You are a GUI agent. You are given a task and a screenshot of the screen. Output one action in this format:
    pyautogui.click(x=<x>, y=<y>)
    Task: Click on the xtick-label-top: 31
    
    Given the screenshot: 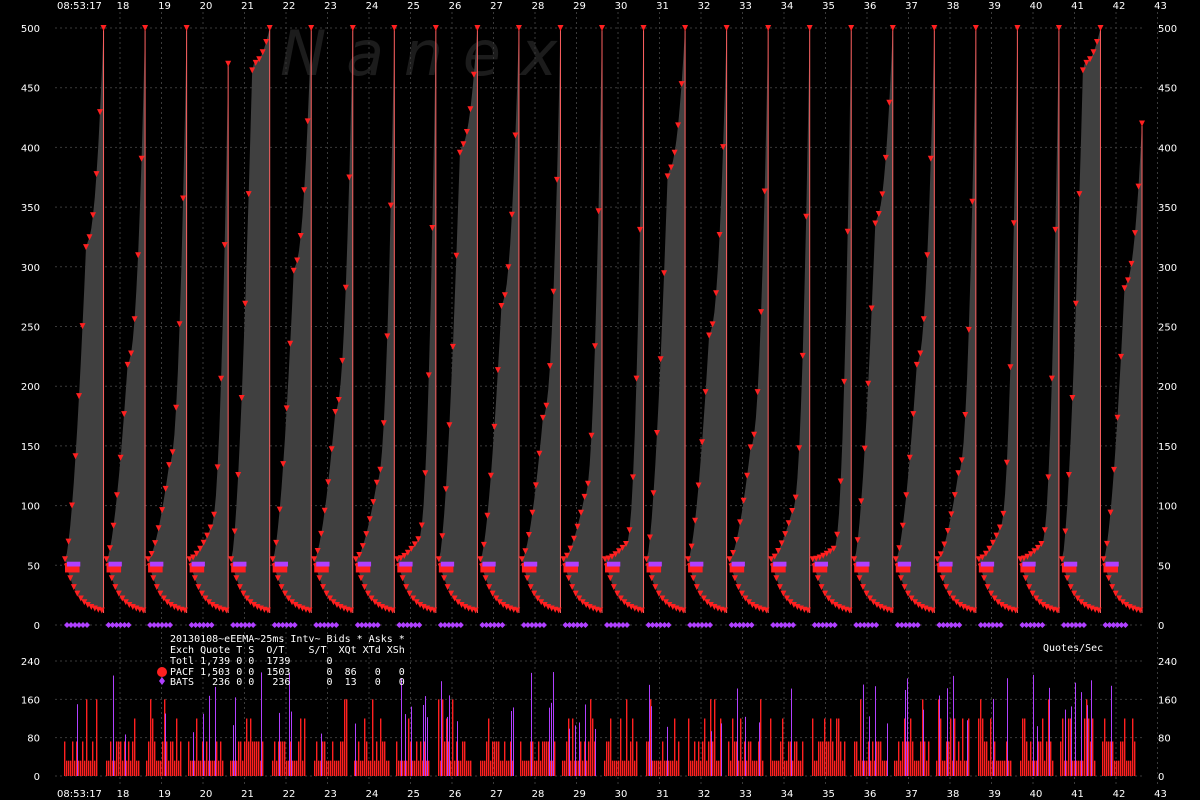 What is the action you would take?
    pyautogui.click(x=662, y=6)
    